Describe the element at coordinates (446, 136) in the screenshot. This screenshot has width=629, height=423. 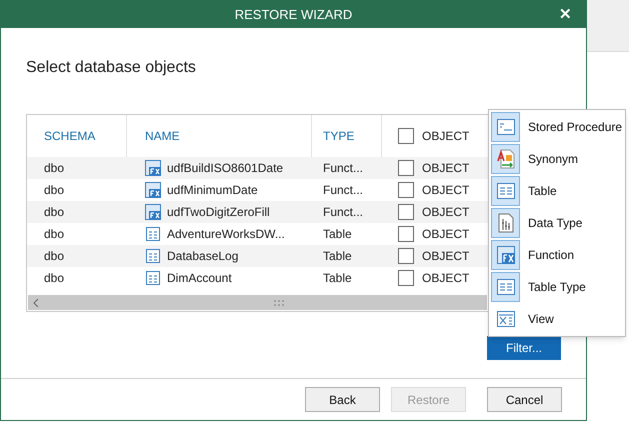
I see `column-header: OBJECT` at that location.